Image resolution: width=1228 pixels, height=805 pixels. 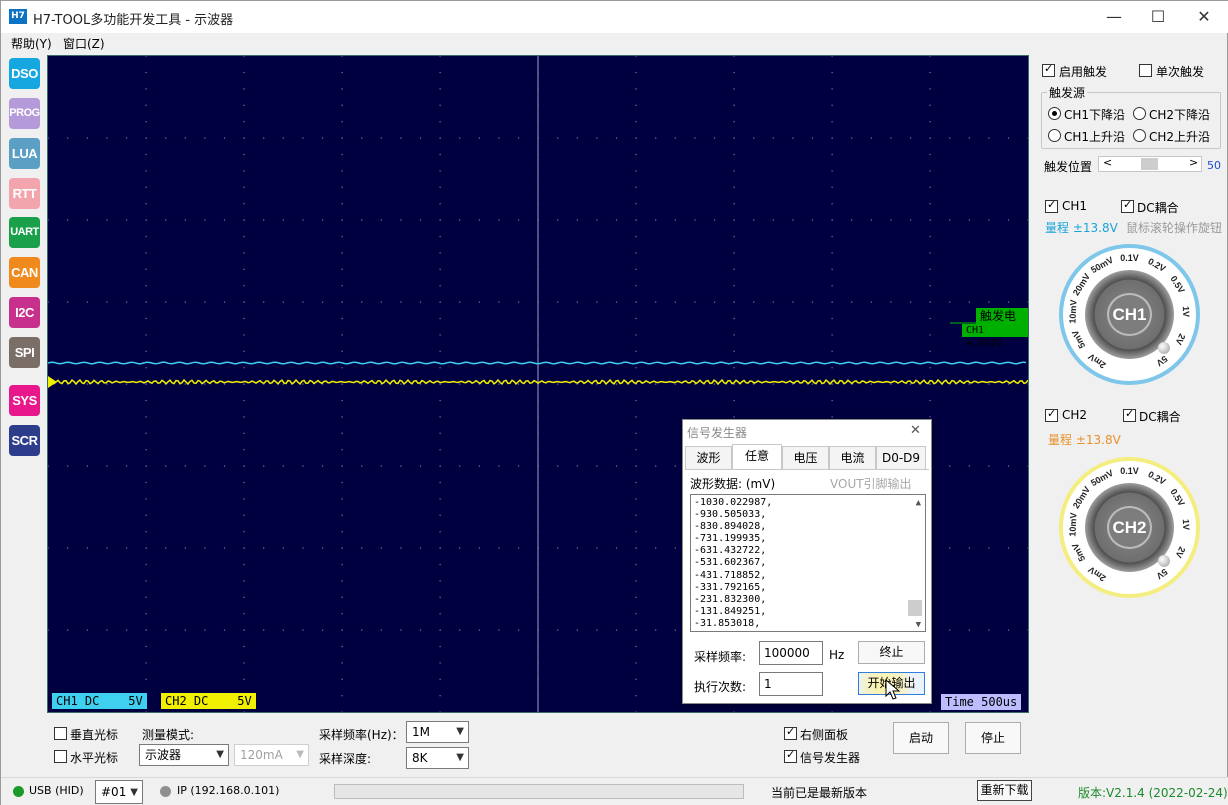 What do you see at coordinates (790, 755) in the screenshot?
I see `signal-generator-checkbox` at bounding box center [790, 755].